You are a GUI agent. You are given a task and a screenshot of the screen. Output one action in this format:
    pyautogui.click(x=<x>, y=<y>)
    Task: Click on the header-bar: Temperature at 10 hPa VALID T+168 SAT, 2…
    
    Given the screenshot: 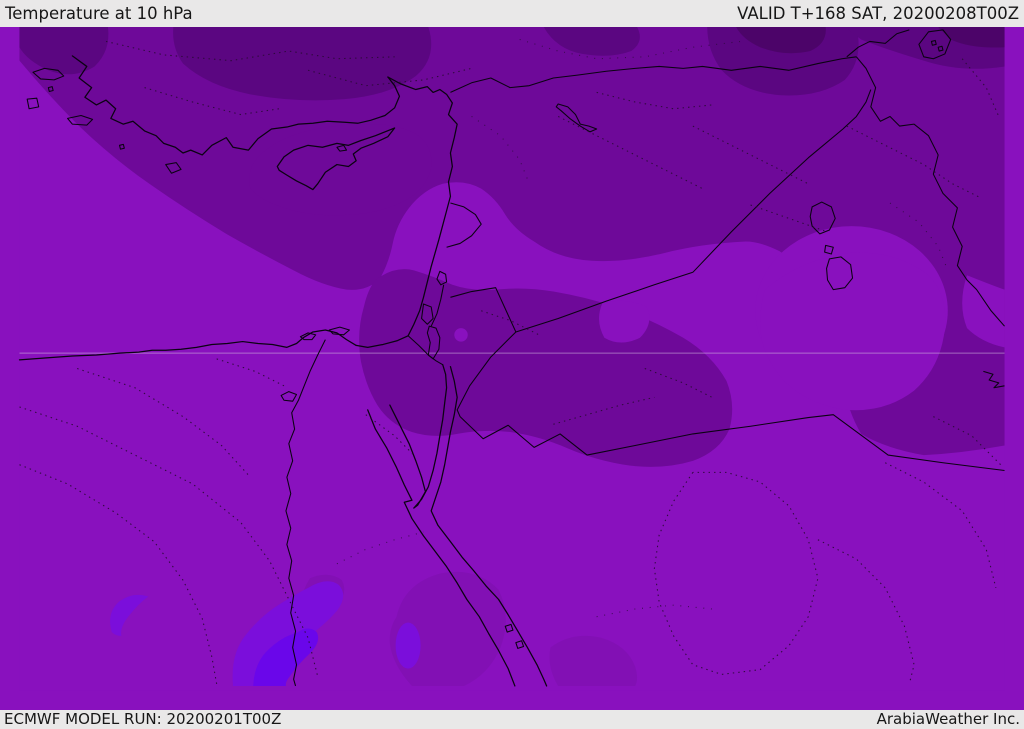 What is the action you would take?
    pyautogui.click(x=512, y=13)
    